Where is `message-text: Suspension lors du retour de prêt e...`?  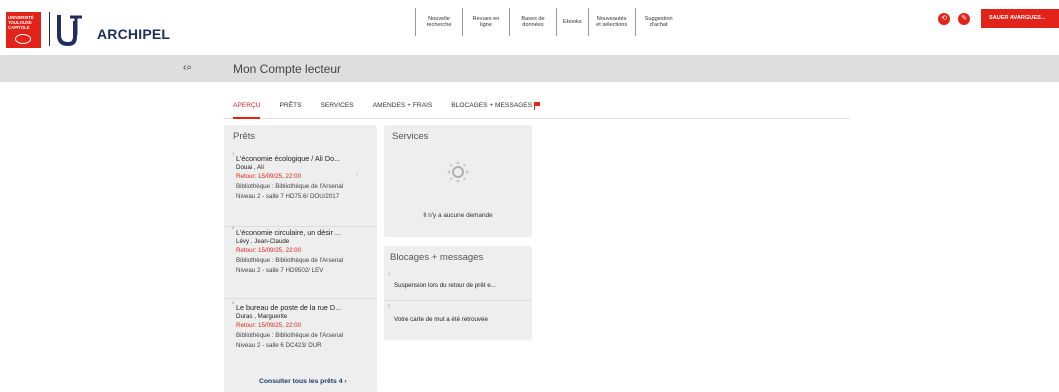
message-text: Suspension lors du retour de prêt e... is located at coordinates (445, 285).